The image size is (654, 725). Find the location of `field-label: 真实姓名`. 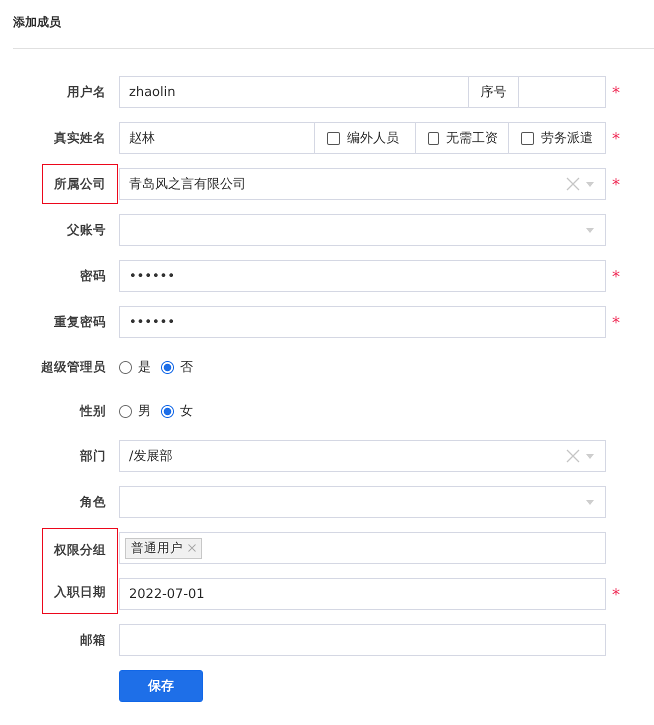

field-label: 真实姓名 is located at coordinates (80, 137).